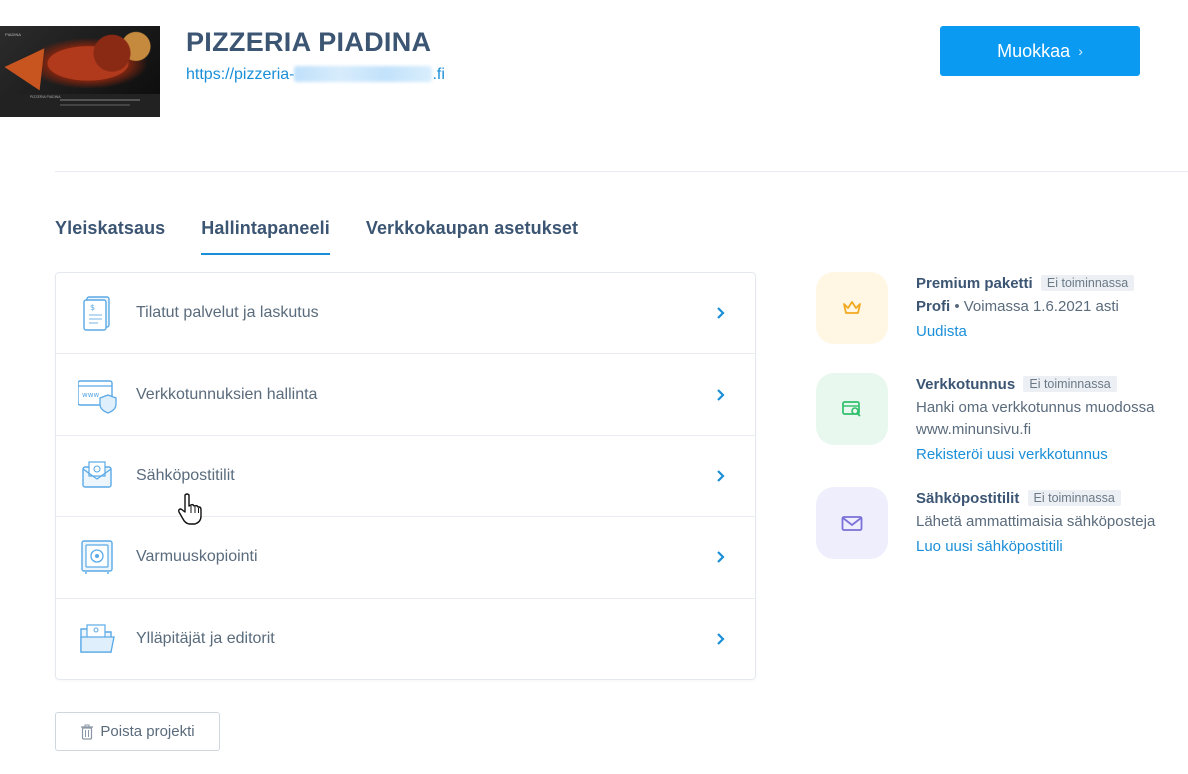 This screenshot has width=1188, height=774. Describe the element at coordinates (933, 306) in the screenshot. I see `plan-name: Profi` at that location.